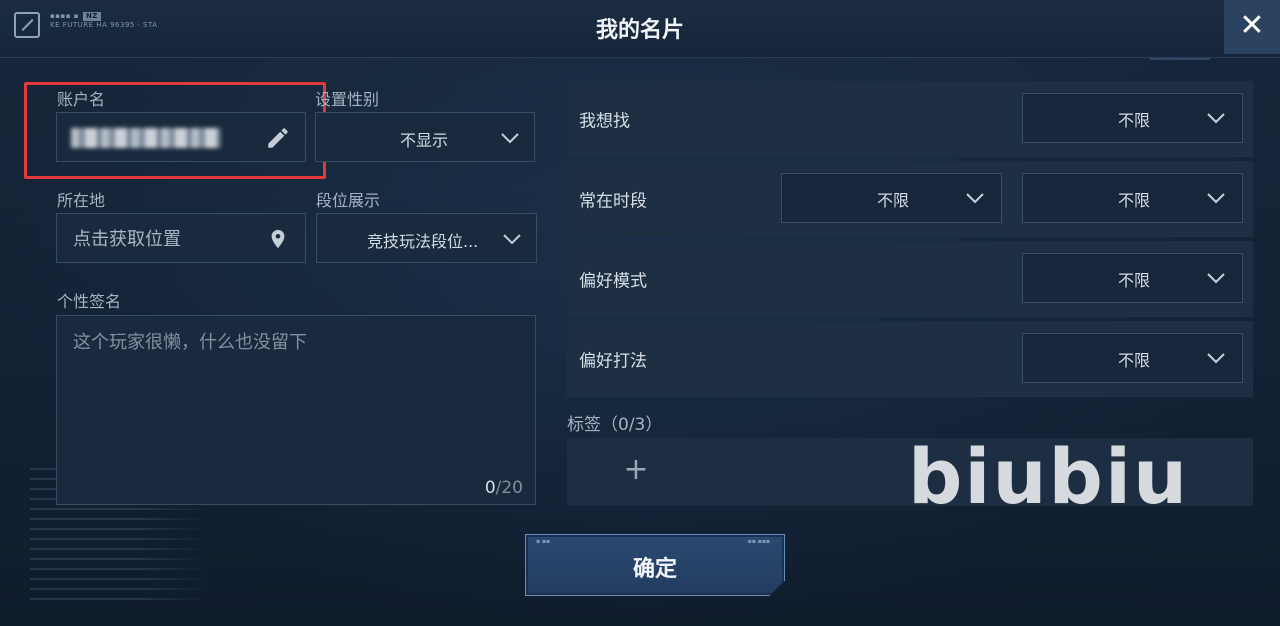 This screenshot has height=626, width=1280. Describe the element at coordinates (296, 410) in the screenshot. I see `signature-textarea: 这个玩家很懒，什么也没留下 0/20` at that location.